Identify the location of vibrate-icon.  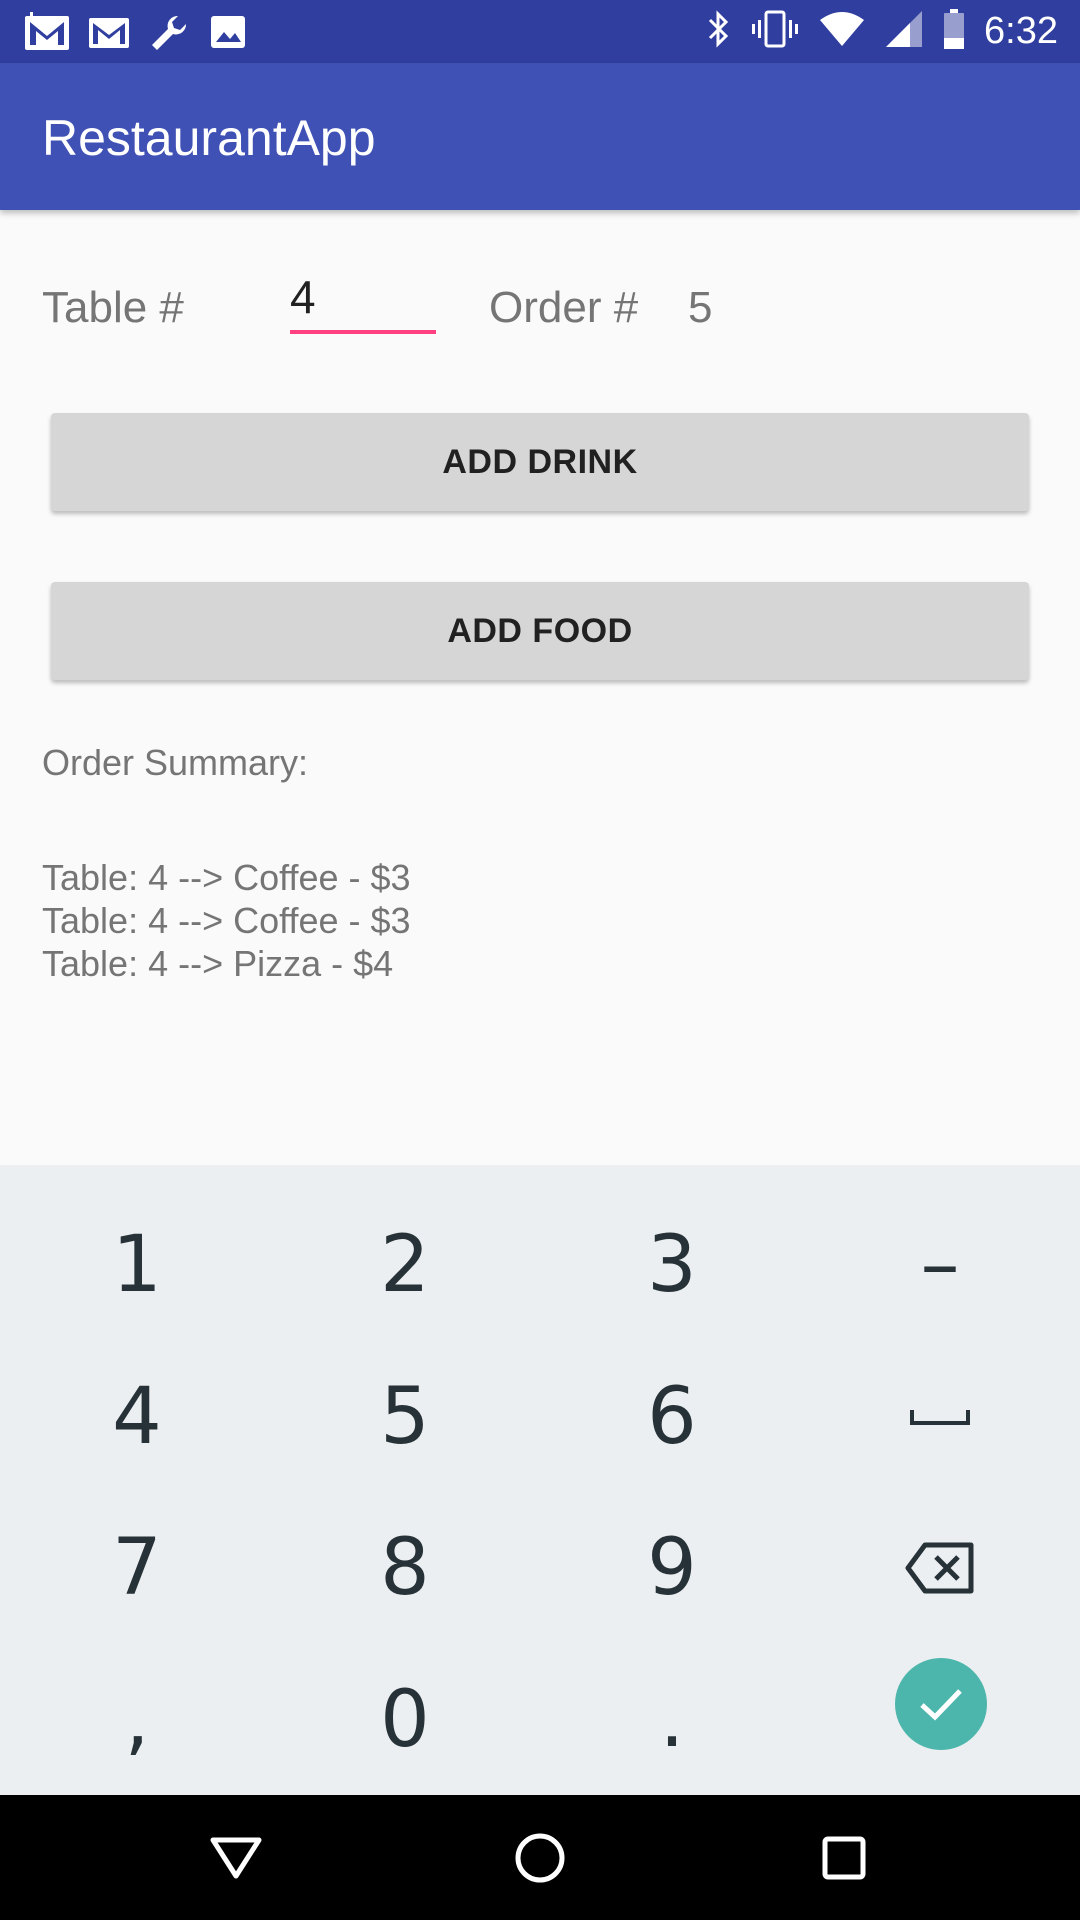
(775, 31).